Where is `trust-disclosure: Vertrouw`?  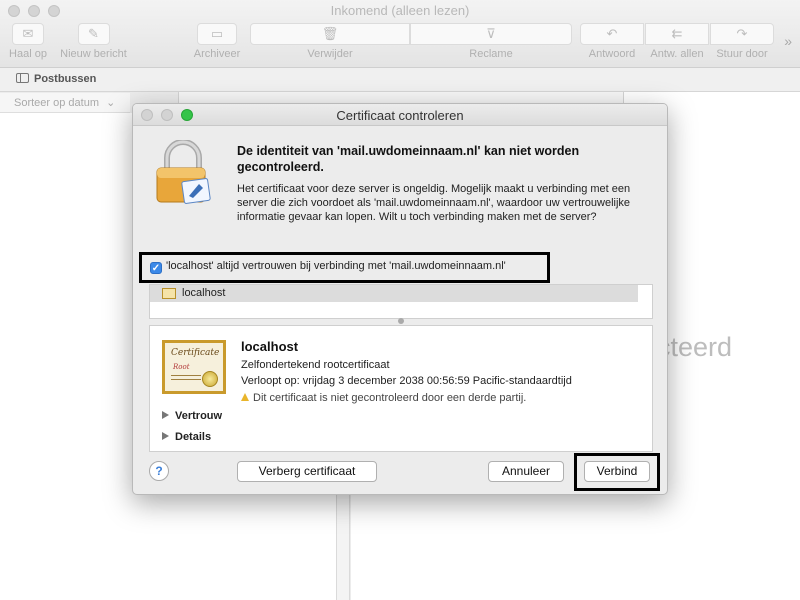 trust-disclosure: Vertrouw is located at coordinates (192, 416).